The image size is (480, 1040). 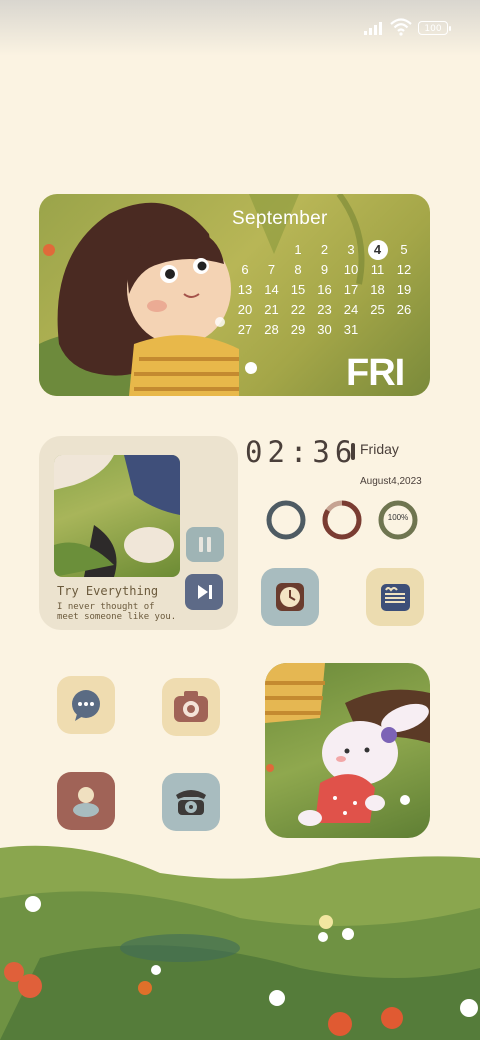 I want to click on clock-date: August4,2023, so click(x=391, y=481).